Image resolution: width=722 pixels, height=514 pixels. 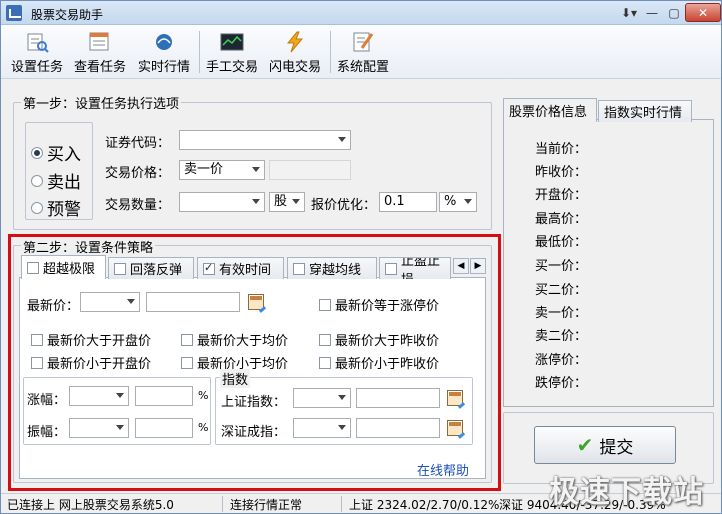 What do you see at coordinates (101, 102) in the screenshot?
I see `step1-title: 第一步：设置任务执行选项` at bounding box center [101, 102].